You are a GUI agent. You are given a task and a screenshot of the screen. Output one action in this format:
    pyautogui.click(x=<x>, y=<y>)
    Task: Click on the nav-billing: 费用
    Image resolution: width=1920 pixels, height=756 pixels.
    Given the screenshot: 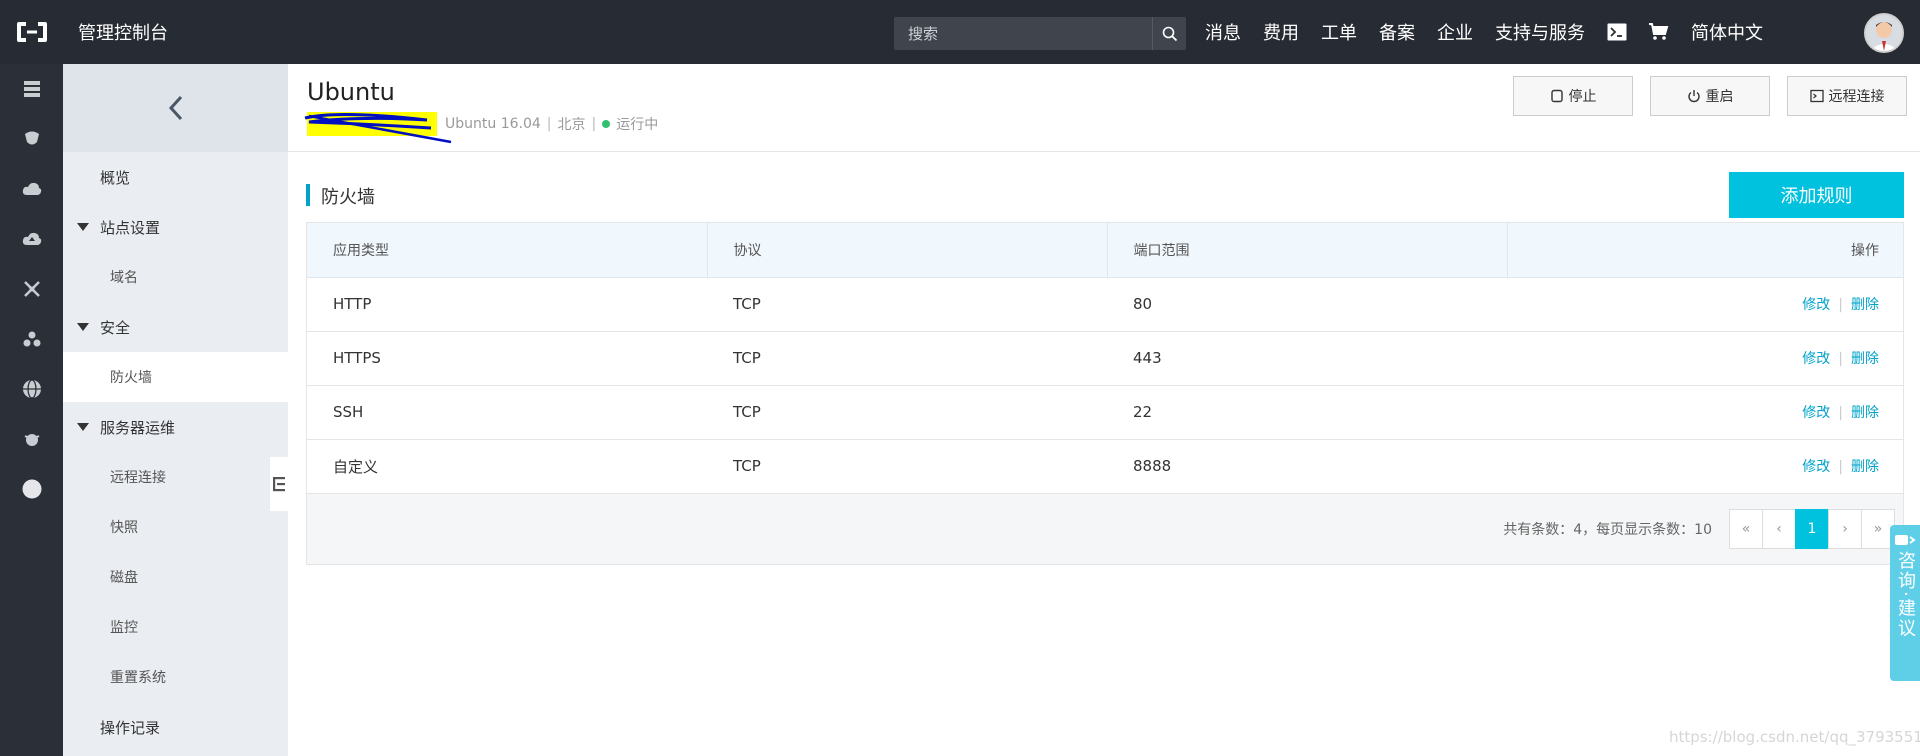 What is the action you would take?
    pyautogui.click(x=1281, y=32)
    